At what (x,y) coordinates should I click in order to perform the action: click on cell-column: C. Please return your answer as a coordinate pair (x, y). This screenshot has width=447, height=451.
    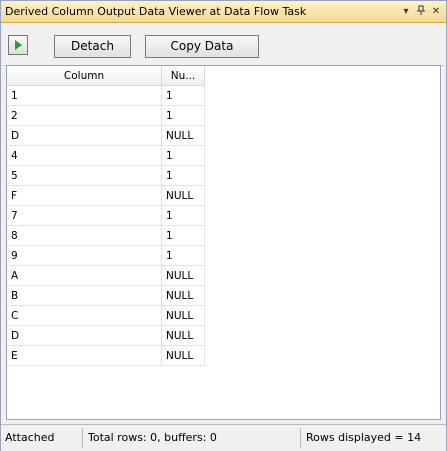
    Looking at the image, I should click on (84, 315).